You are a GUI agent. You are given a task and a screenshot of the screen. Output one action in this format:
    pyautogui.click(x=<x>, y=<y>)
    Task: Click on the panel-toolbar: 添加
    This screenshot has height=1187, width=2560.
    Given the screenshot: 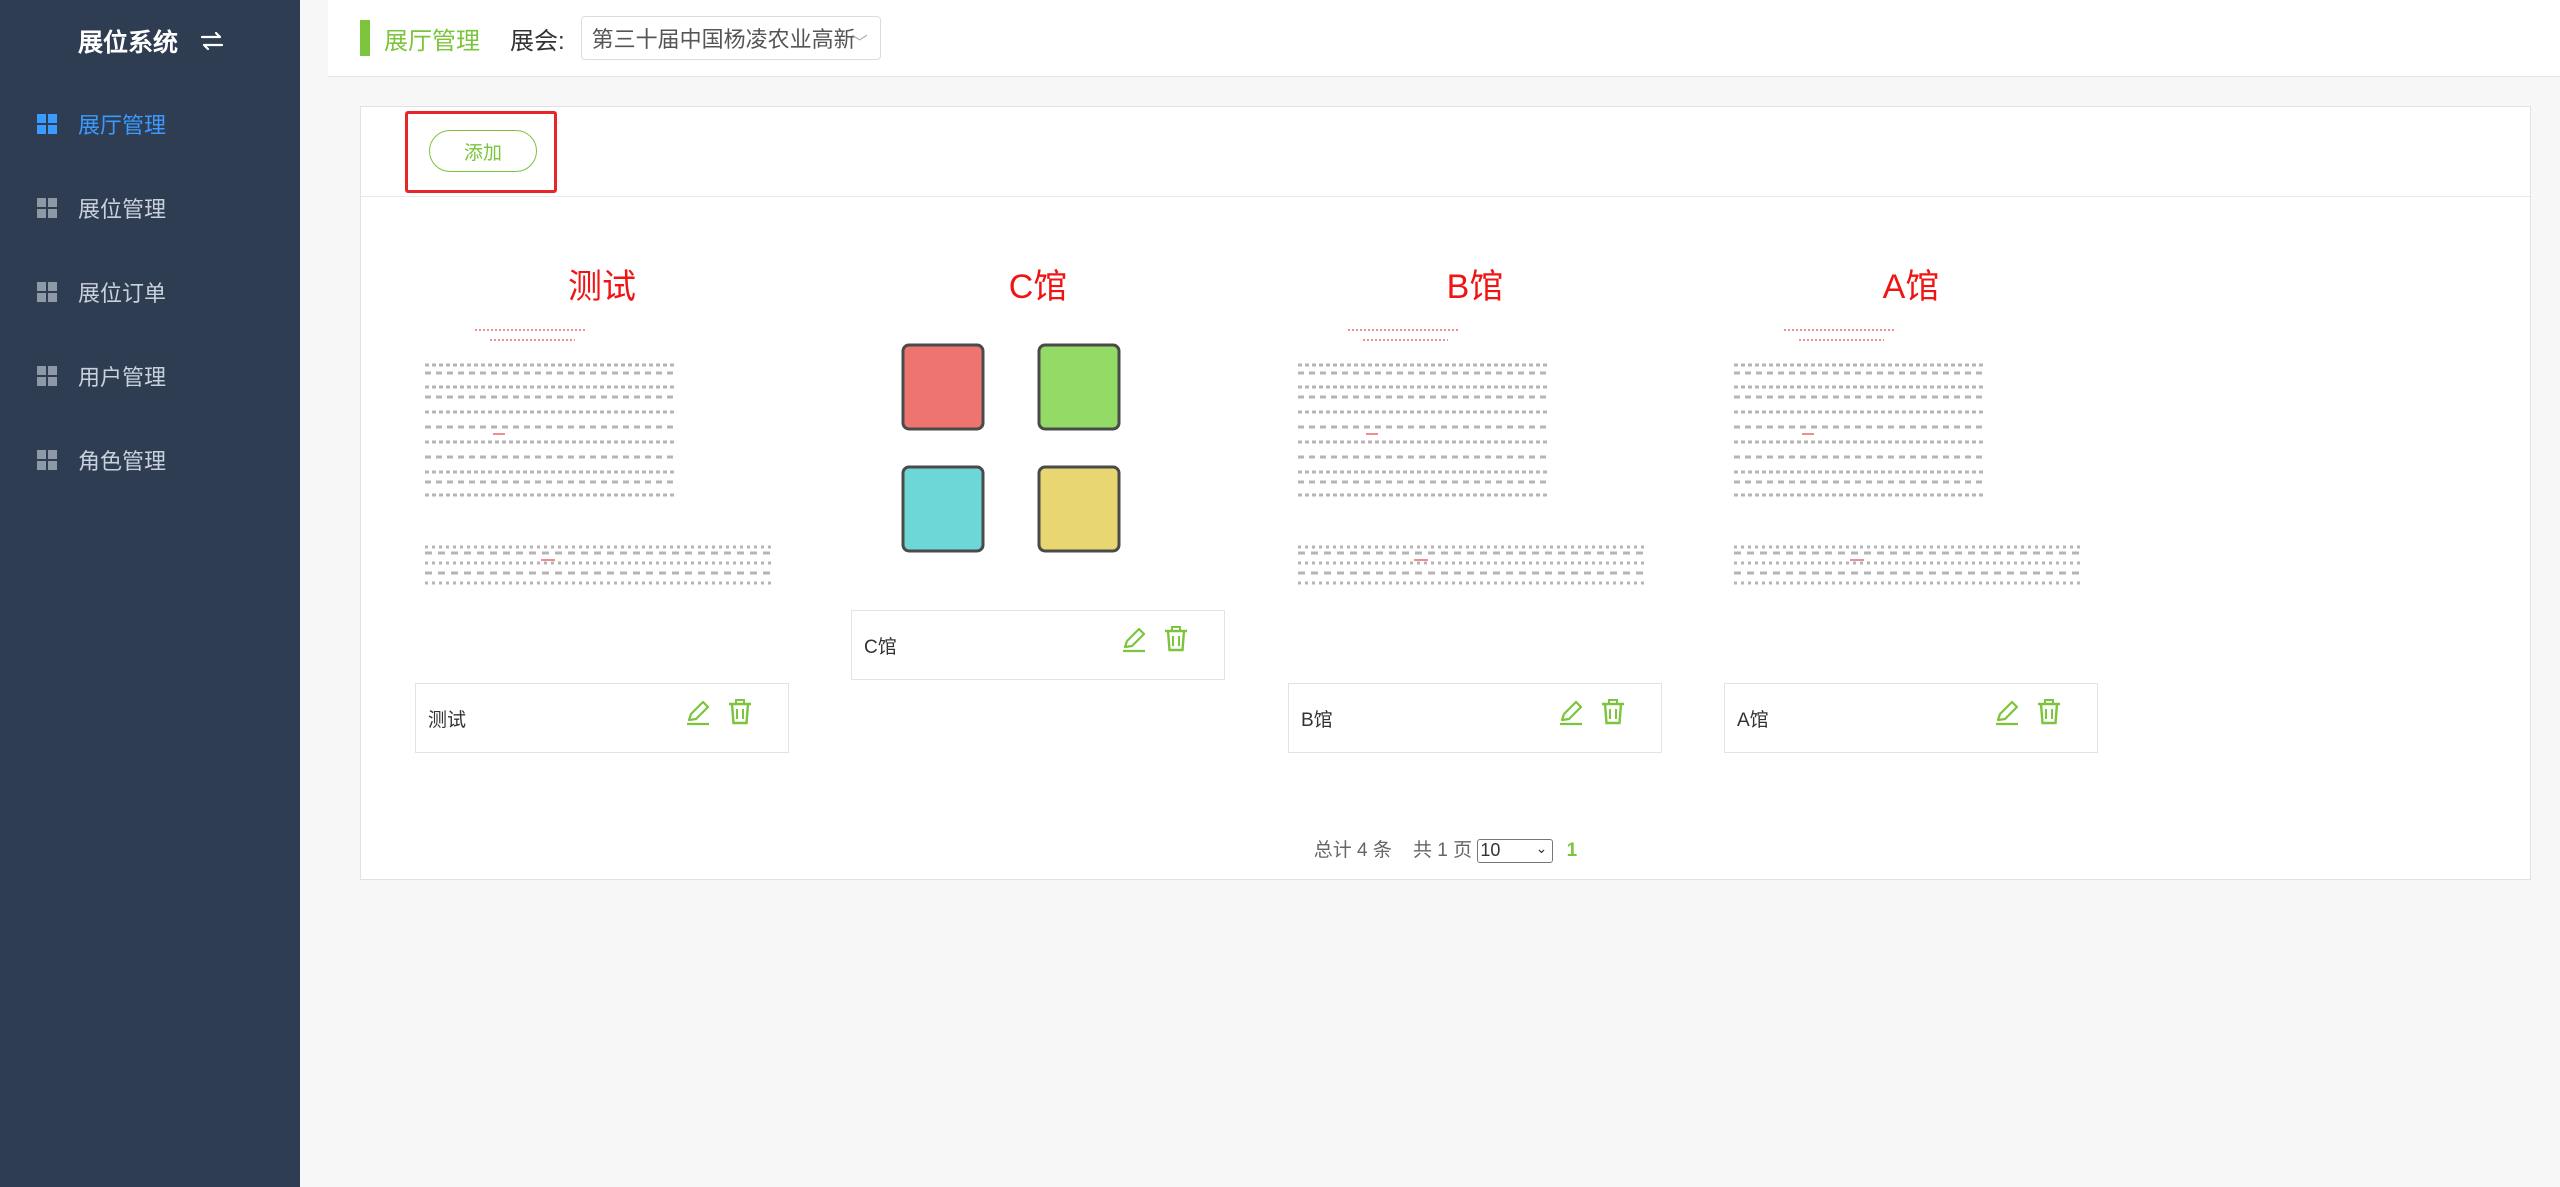 What is the action you would take?
    pyautogui.click(x=1445, y=152)
    